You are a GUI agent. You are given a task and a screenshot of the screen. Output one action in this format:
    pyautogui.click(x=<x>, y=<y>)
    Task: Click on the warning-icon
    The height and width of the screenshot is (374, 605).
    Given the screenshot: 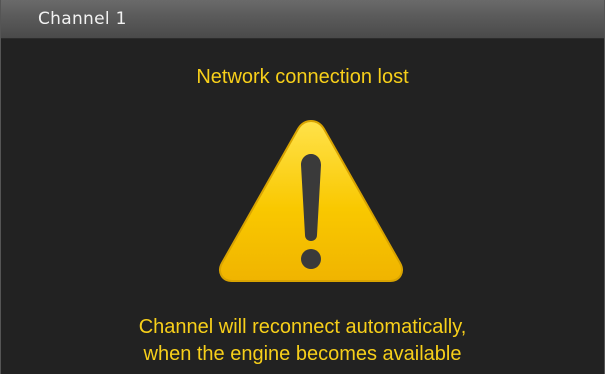 What is the action you would take?
    pyautogui.click(x=311, y=200)
    